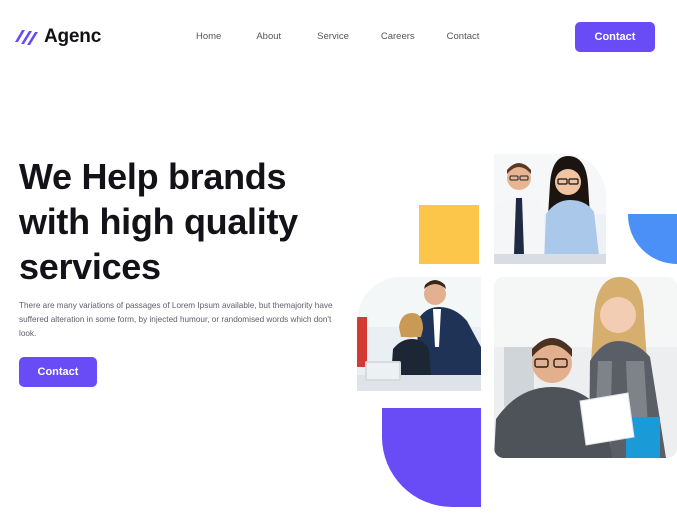  What do you see at coordinates (652, 239) in the screenshot?
I see `decor-blue-quarter-circle` at bounding box center [652, 239].